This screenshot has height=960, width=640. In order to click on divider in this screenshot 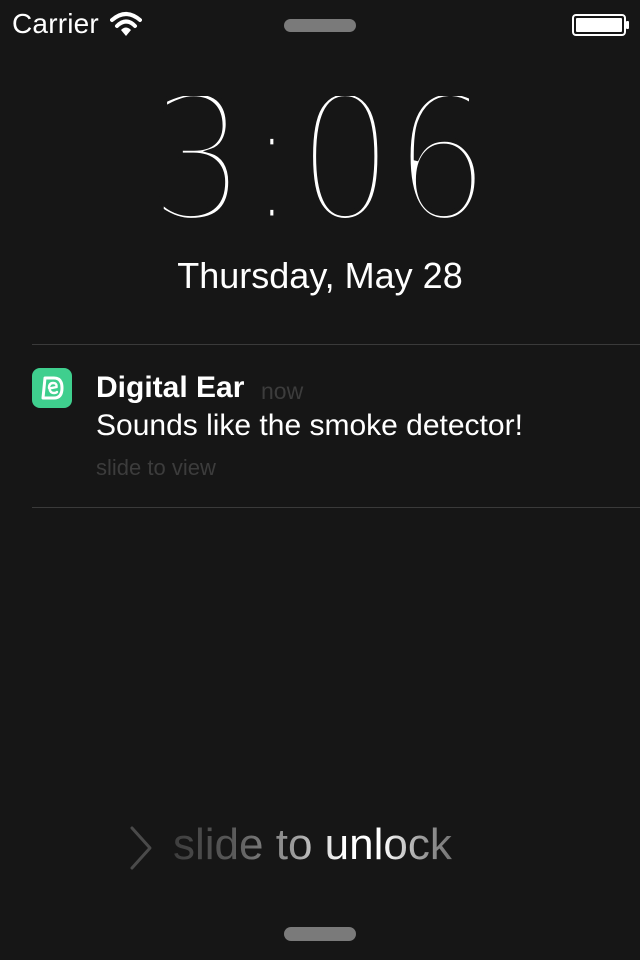, I will do `click(336, 507)`.